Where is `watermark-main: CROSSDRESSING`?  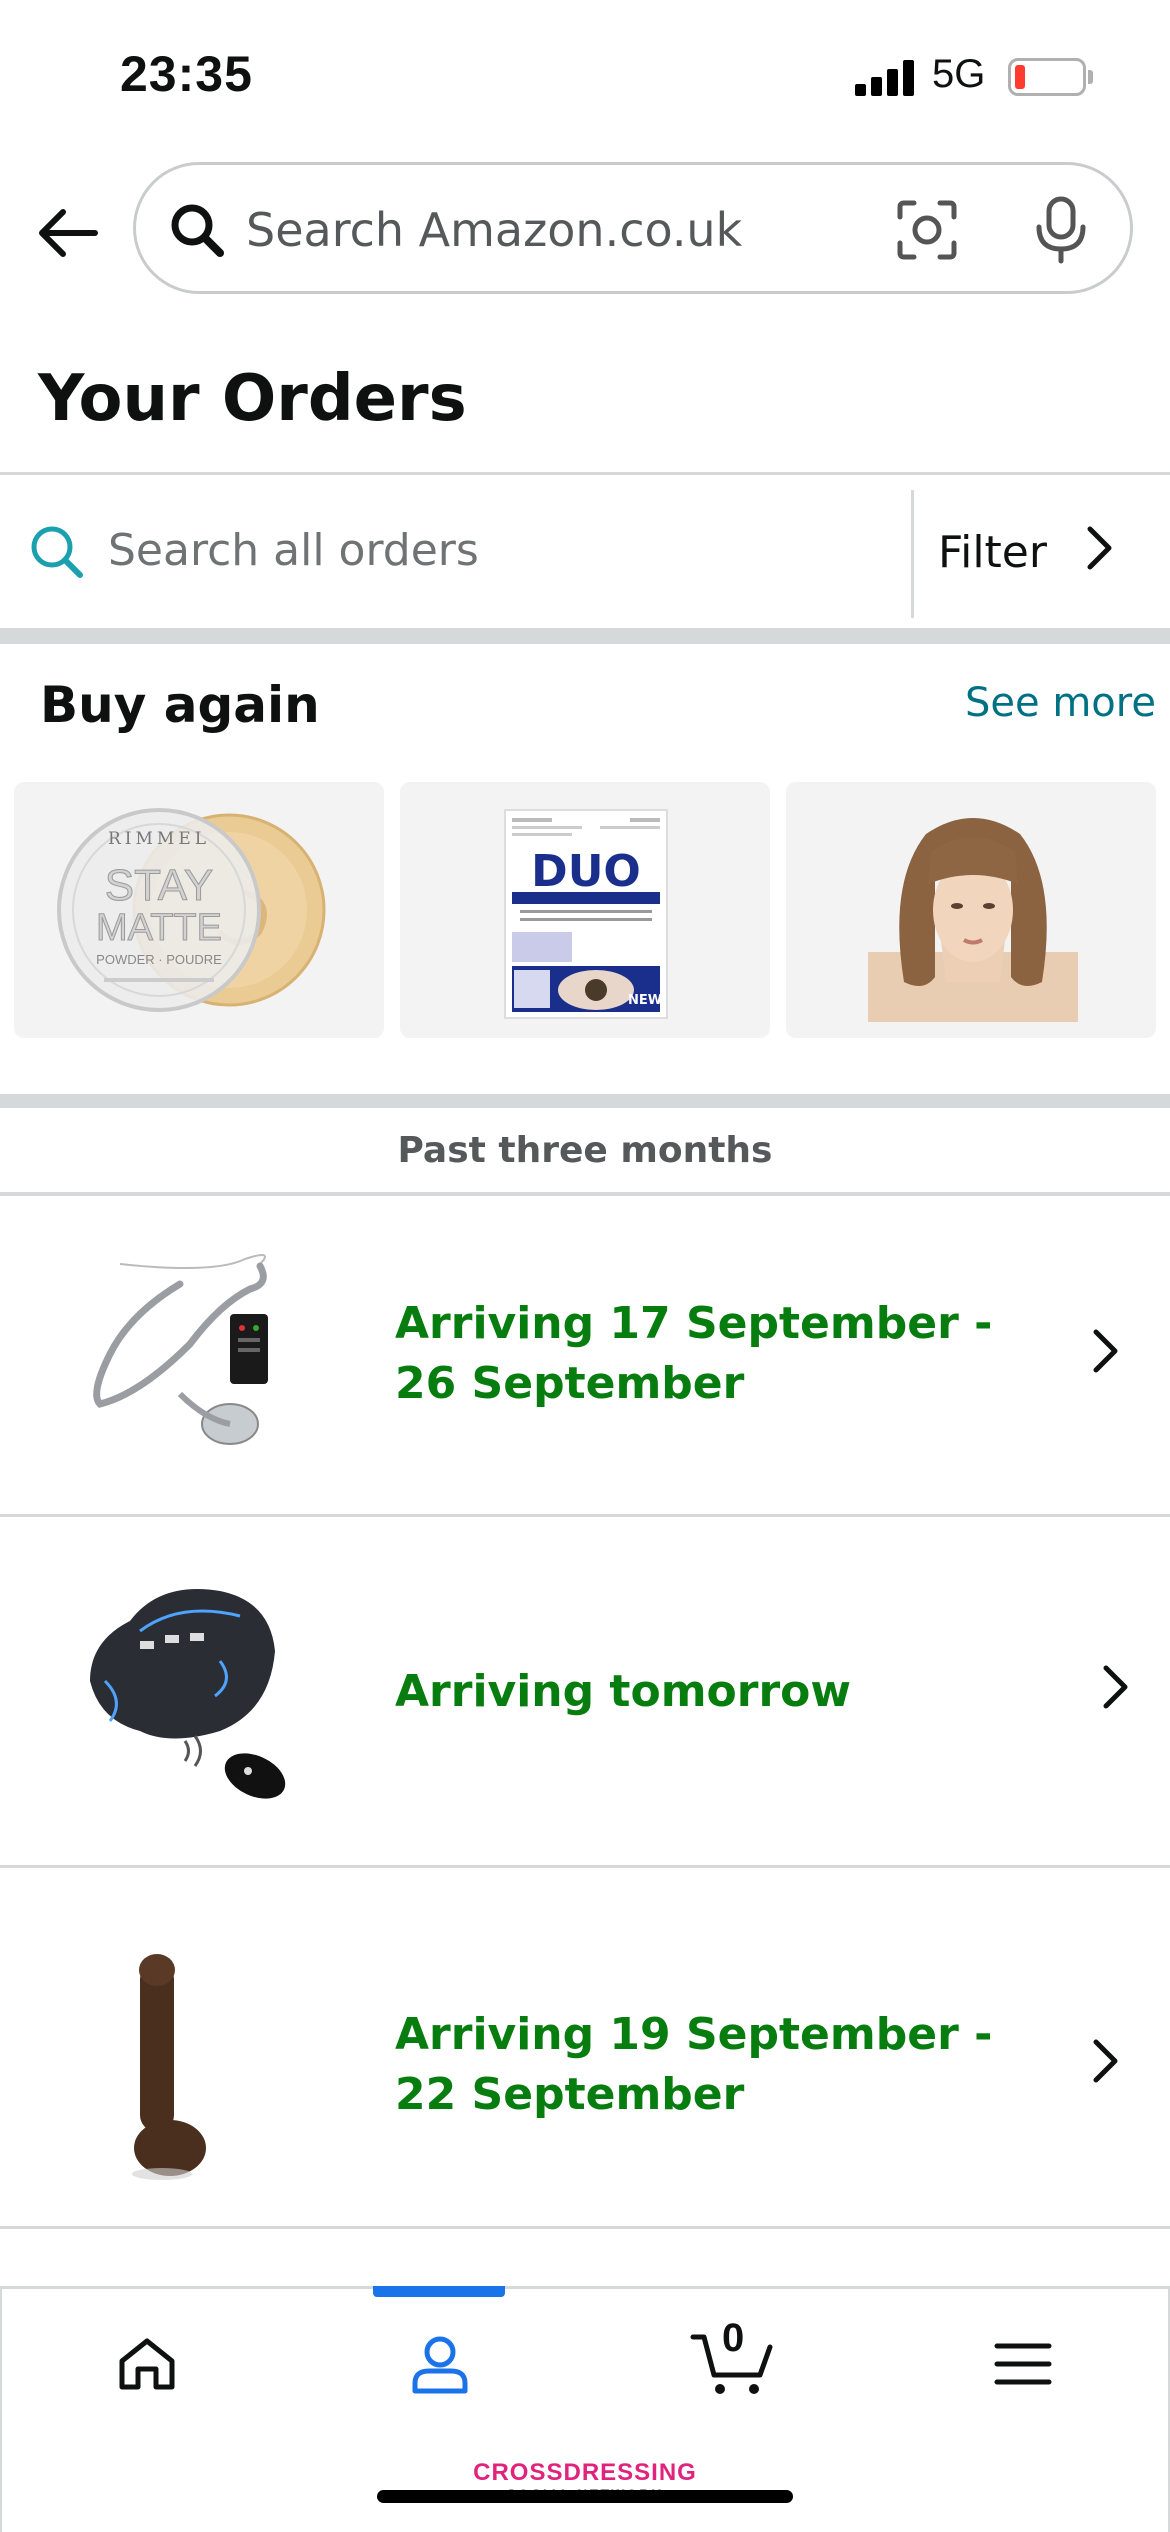 watermark-main: CROSSDRESSING is located at coordinates (585, 2472).